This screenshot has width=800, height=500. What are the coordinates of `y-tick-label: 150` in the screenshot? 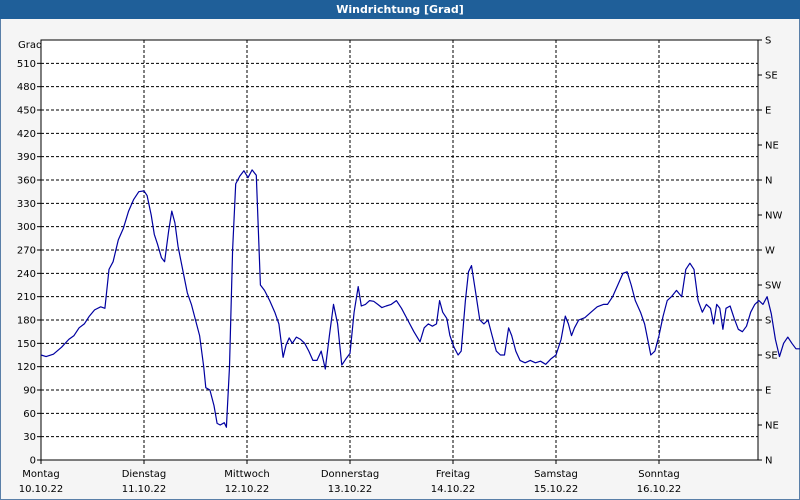 It's located at (26, 344).